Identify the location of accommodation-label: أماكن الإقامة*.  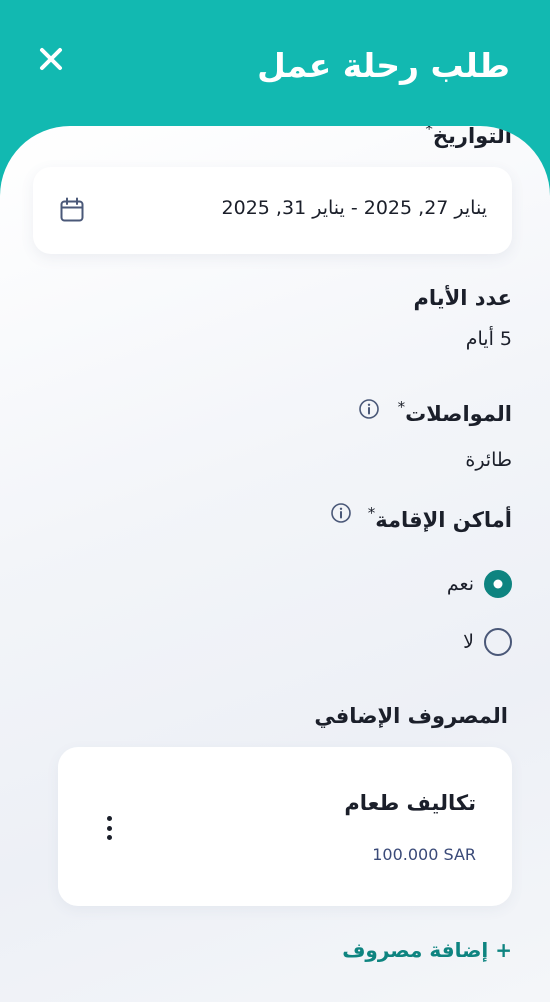
(440, 518).